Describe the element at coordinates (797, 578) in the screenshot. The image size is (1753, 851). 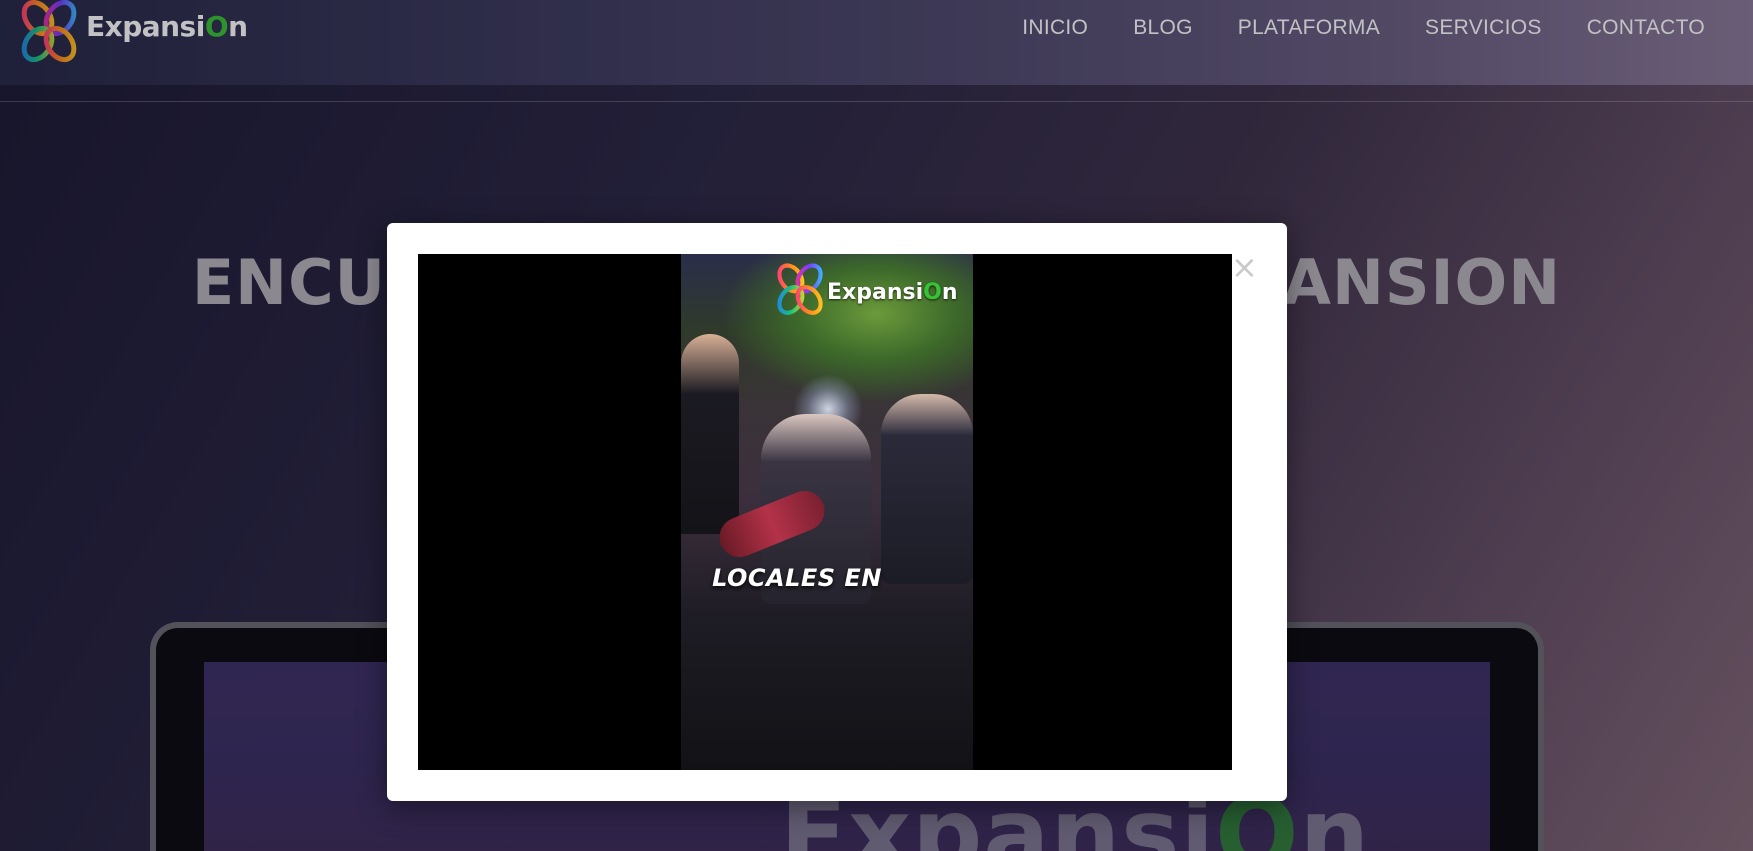
I see `video-caption: LOCALES EN` at that location.